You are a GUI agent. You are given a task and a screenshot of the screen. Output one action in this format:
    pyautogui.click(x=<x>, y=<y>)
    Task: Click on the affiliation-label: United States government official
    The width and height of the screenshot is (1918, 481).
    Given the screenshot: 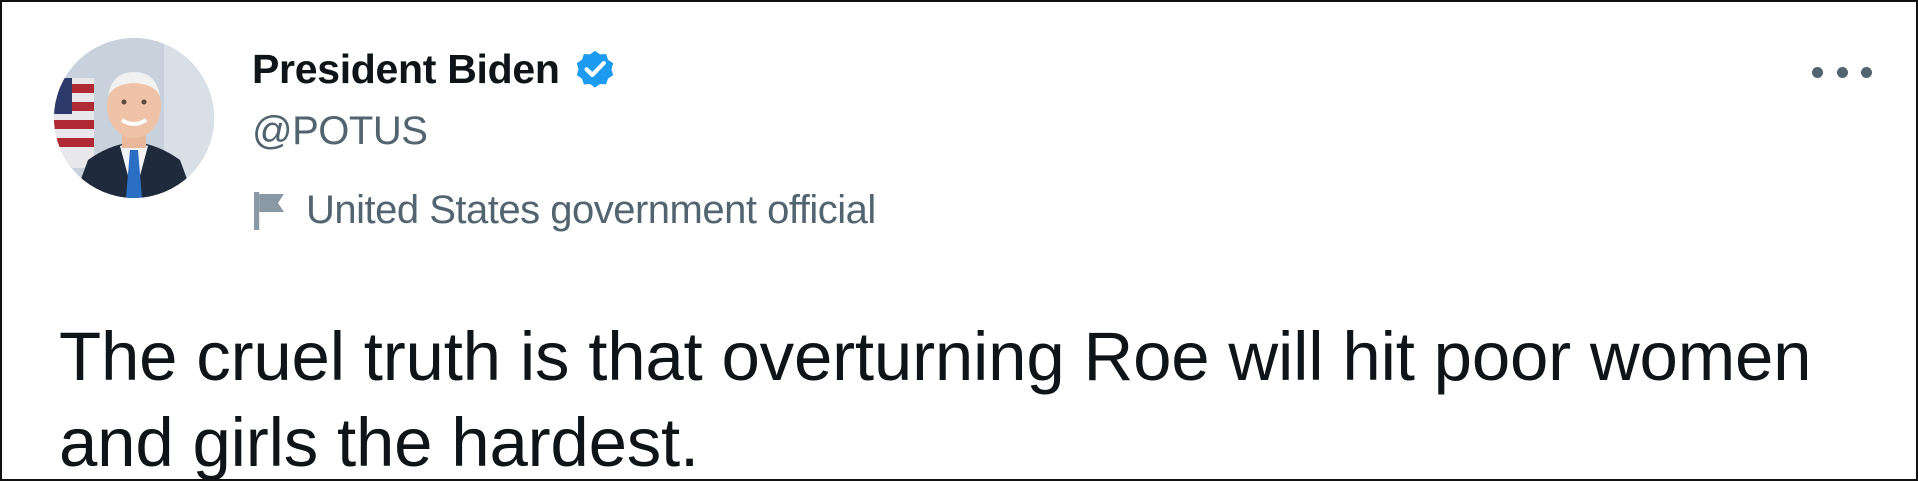 What is the action you would take?
    pyautogui.click(x=564, y=210)
    